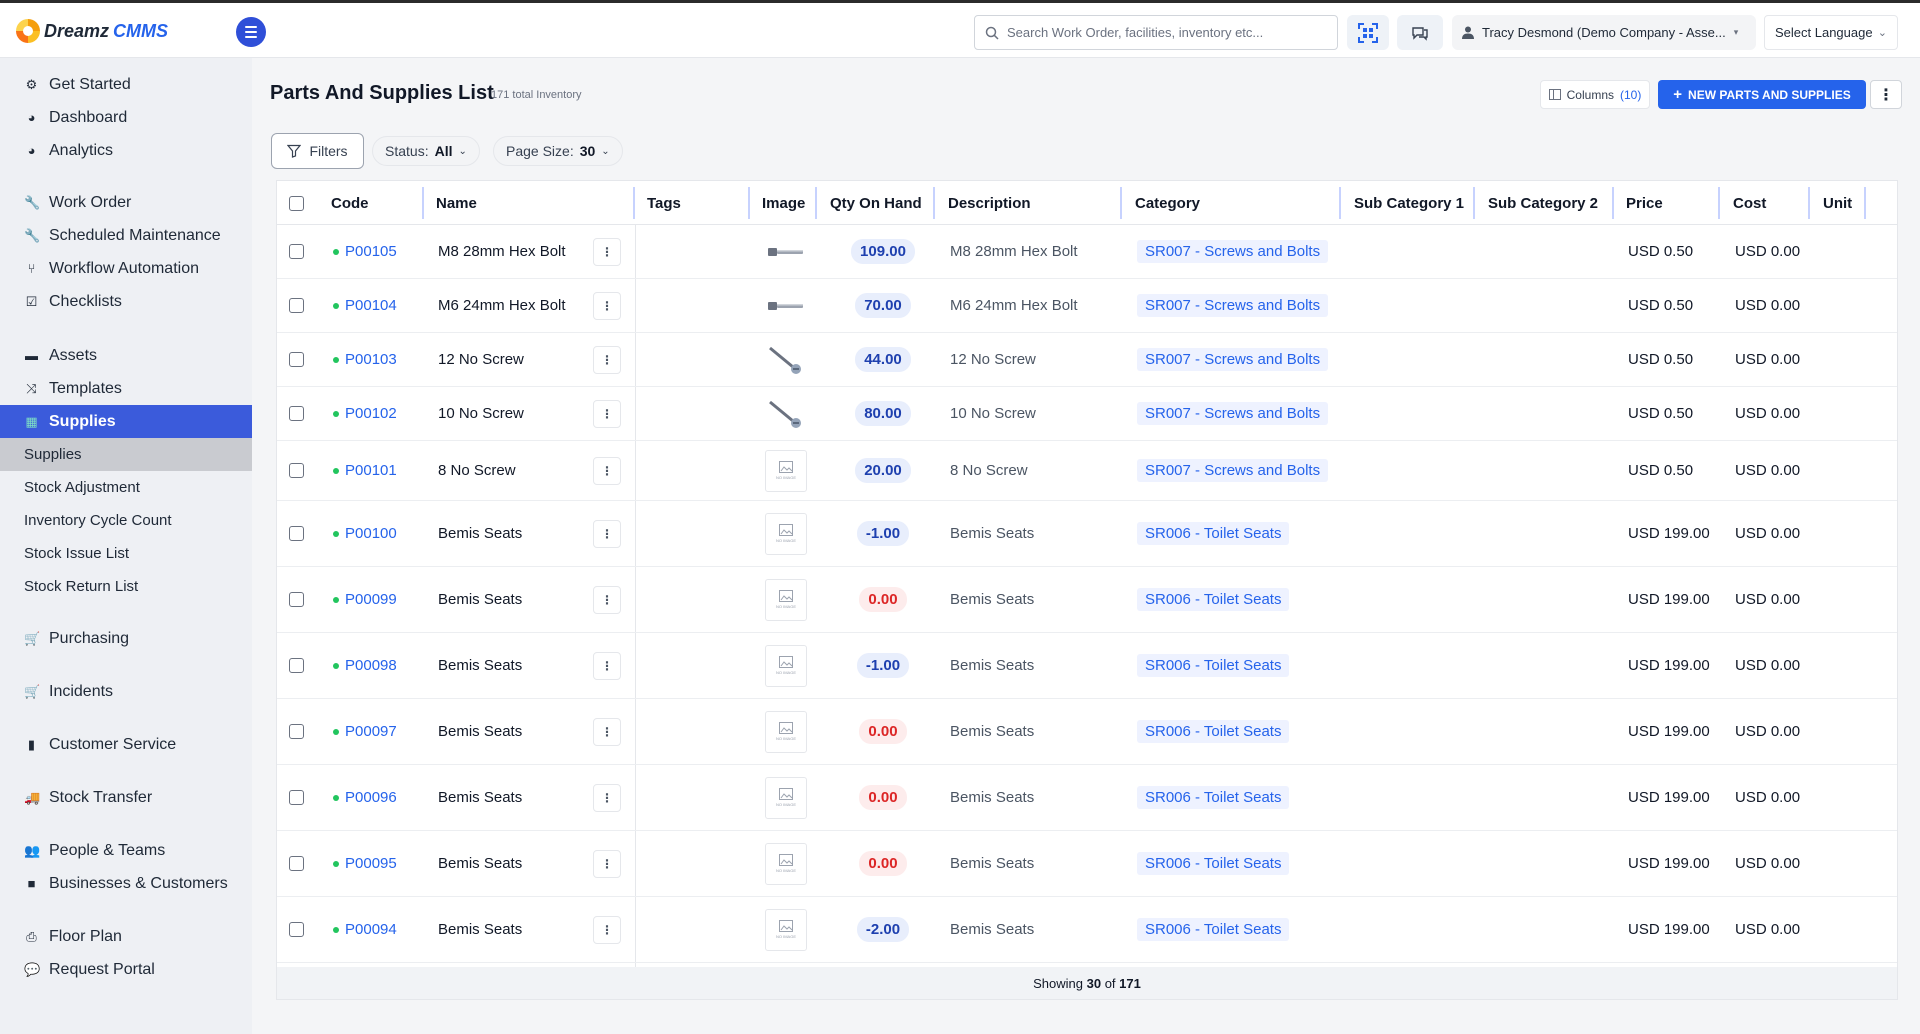  Describe the element at coordinates (126, 268) in the screenshot. I see `sidebar-item-workflow-automation: ⑂ Workflow Automation` at that location.